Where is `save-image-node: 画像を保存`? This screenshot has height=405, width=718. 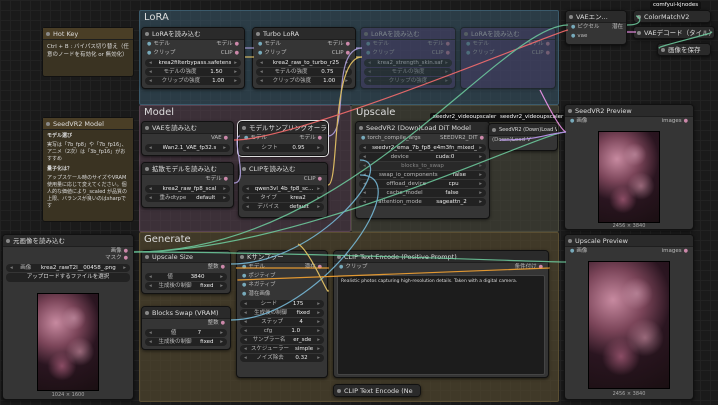 save-image-node: 画像を保存 is located at coordinates (684, 49).